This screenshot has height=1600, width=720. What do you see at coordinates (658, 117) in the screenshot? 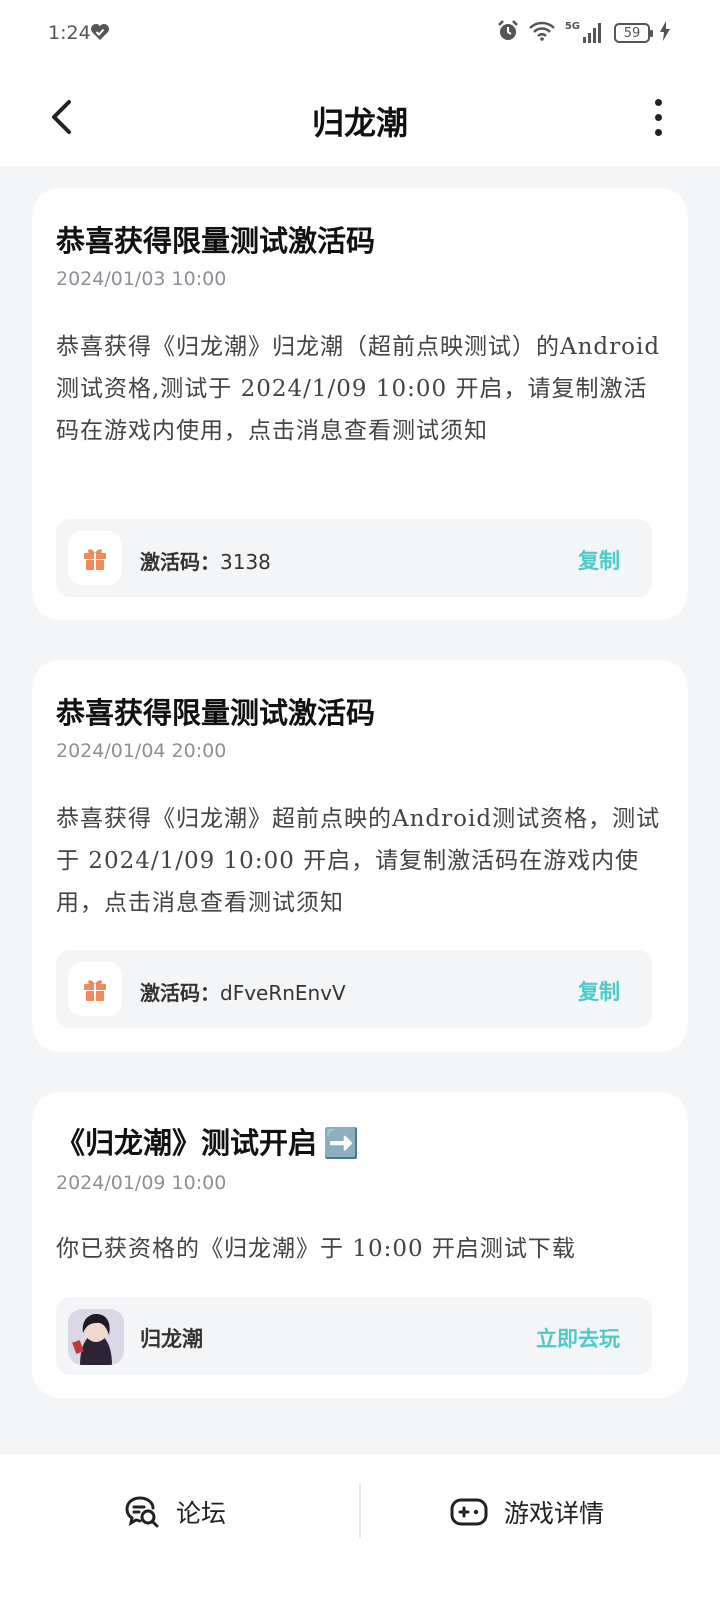
I see `more-button` at bounding box center [658, 117].